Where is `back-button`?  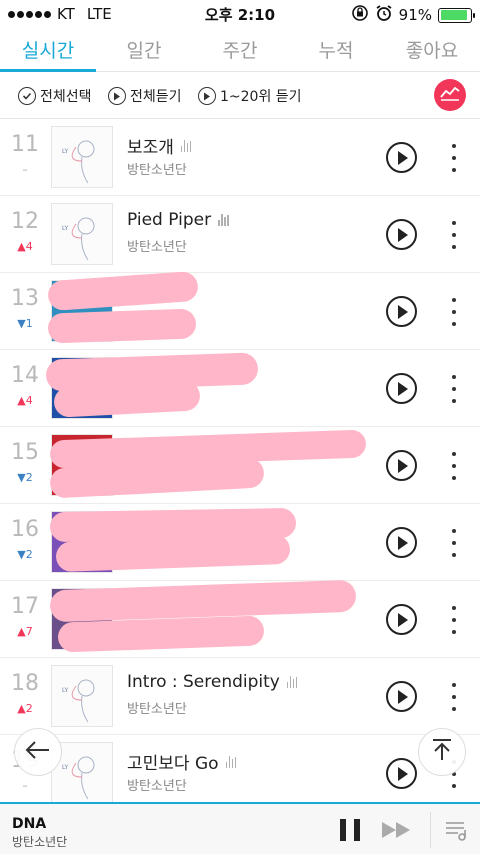 back-button is located at coordinates (38, 752).